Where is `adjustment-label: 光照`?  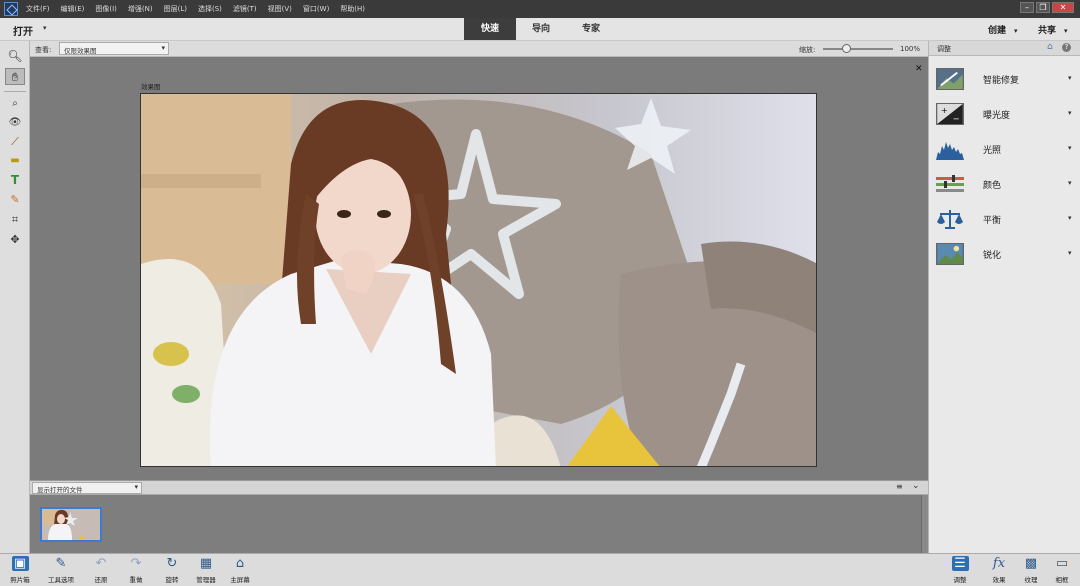 adjustment-label: 光照 is located at coordinates (992, 151).